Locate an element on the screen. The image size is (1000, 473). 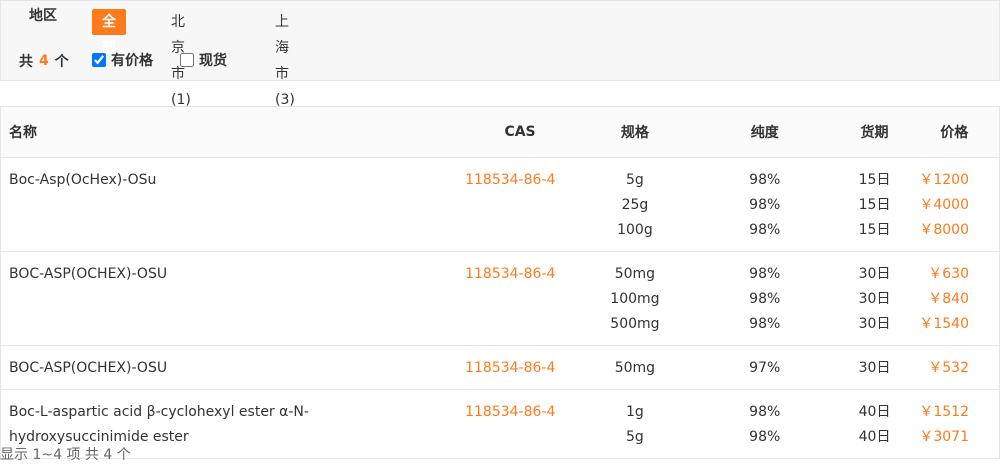
count-suffix: 个 is located at coordinates (61, 62).